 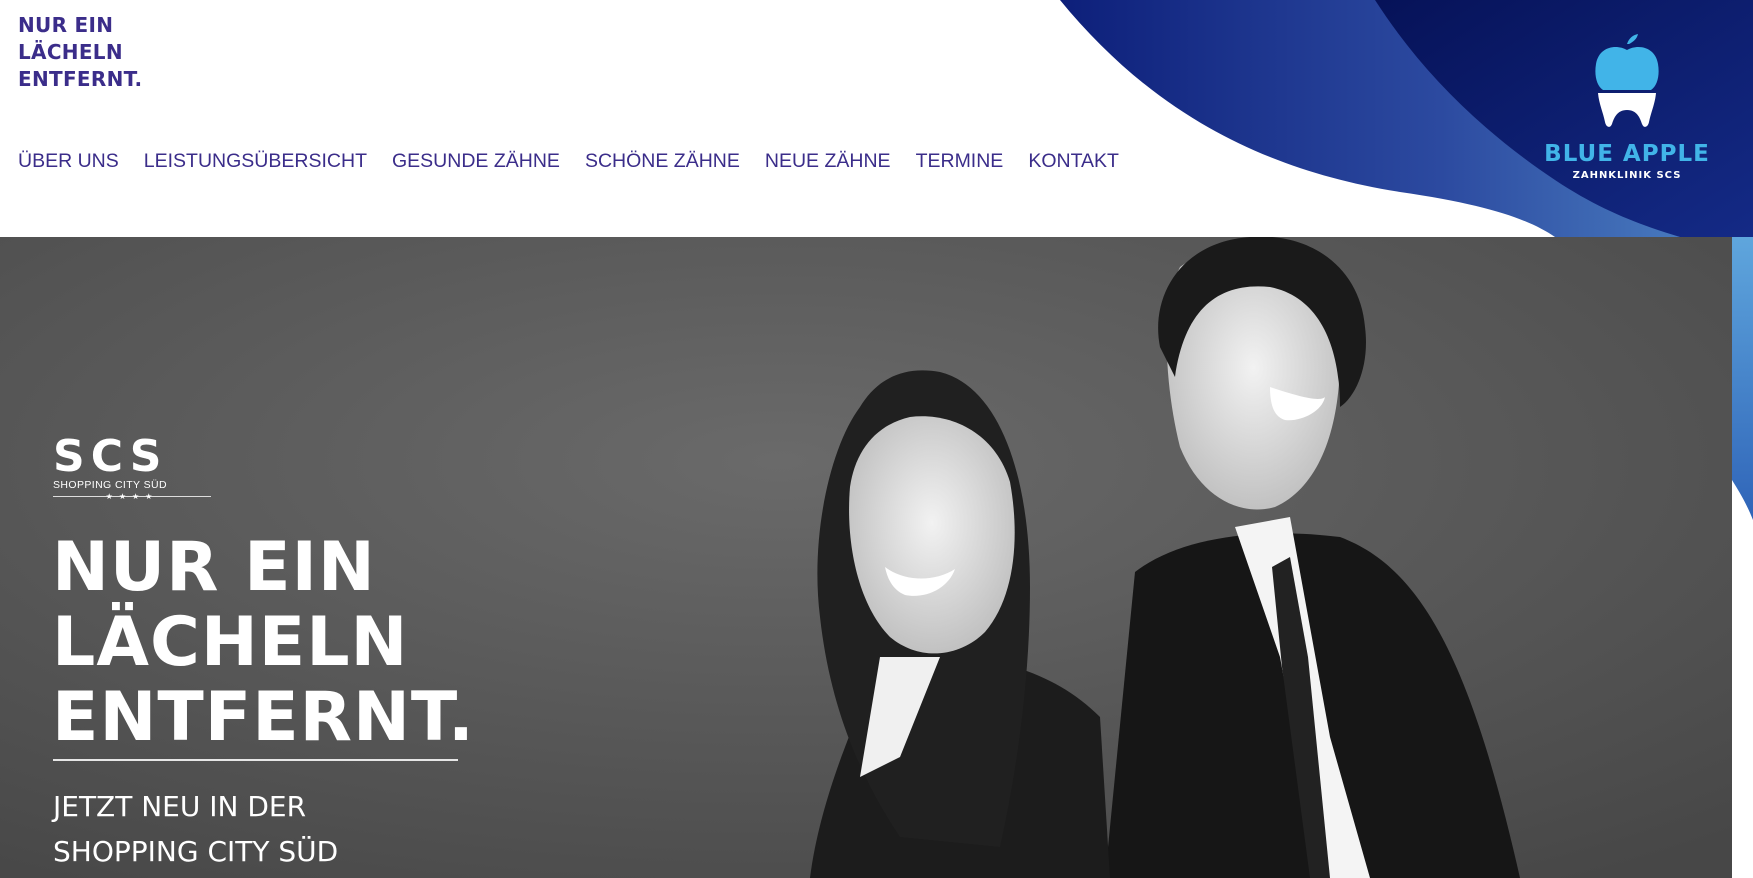 What do you see at coordinates (70, 52) in the screenshot?
I see `tagline-line-2: LÄCHELN` at bounding box center [70, 52].